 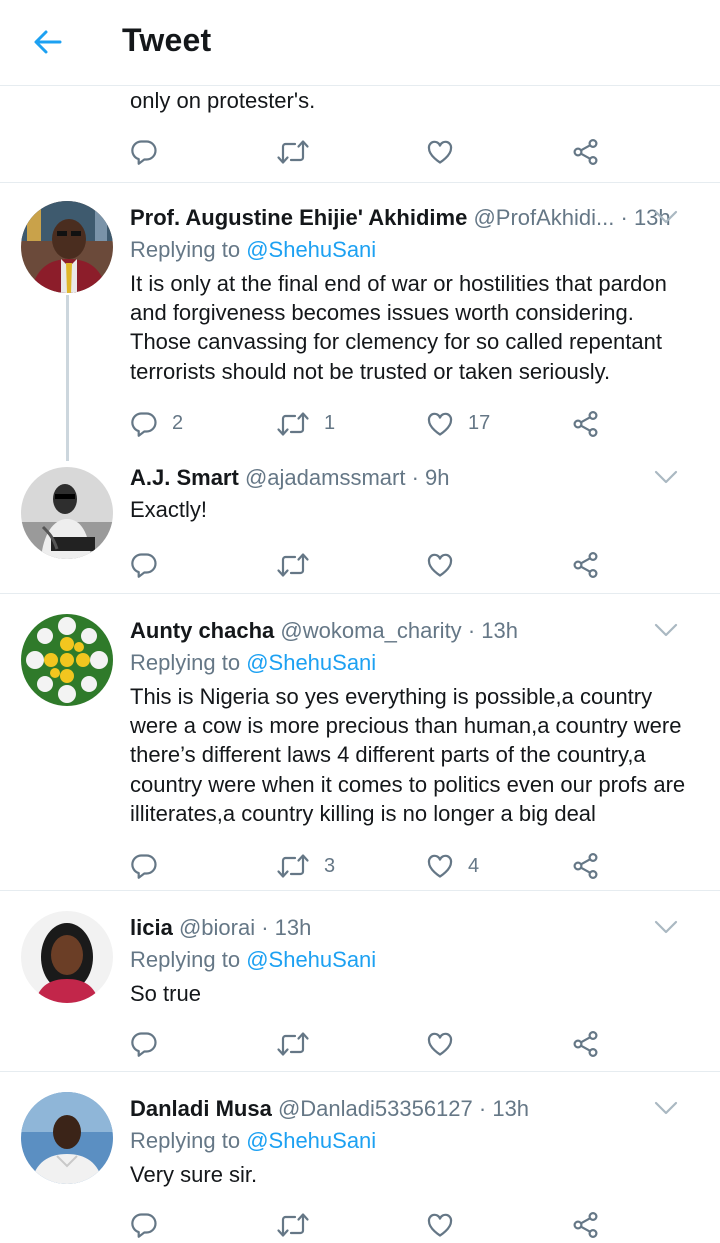 I want to click on threaded-reply: A.J. Smart @ajadamssmart · 9h Exactly!, so click(x=360, y=528).